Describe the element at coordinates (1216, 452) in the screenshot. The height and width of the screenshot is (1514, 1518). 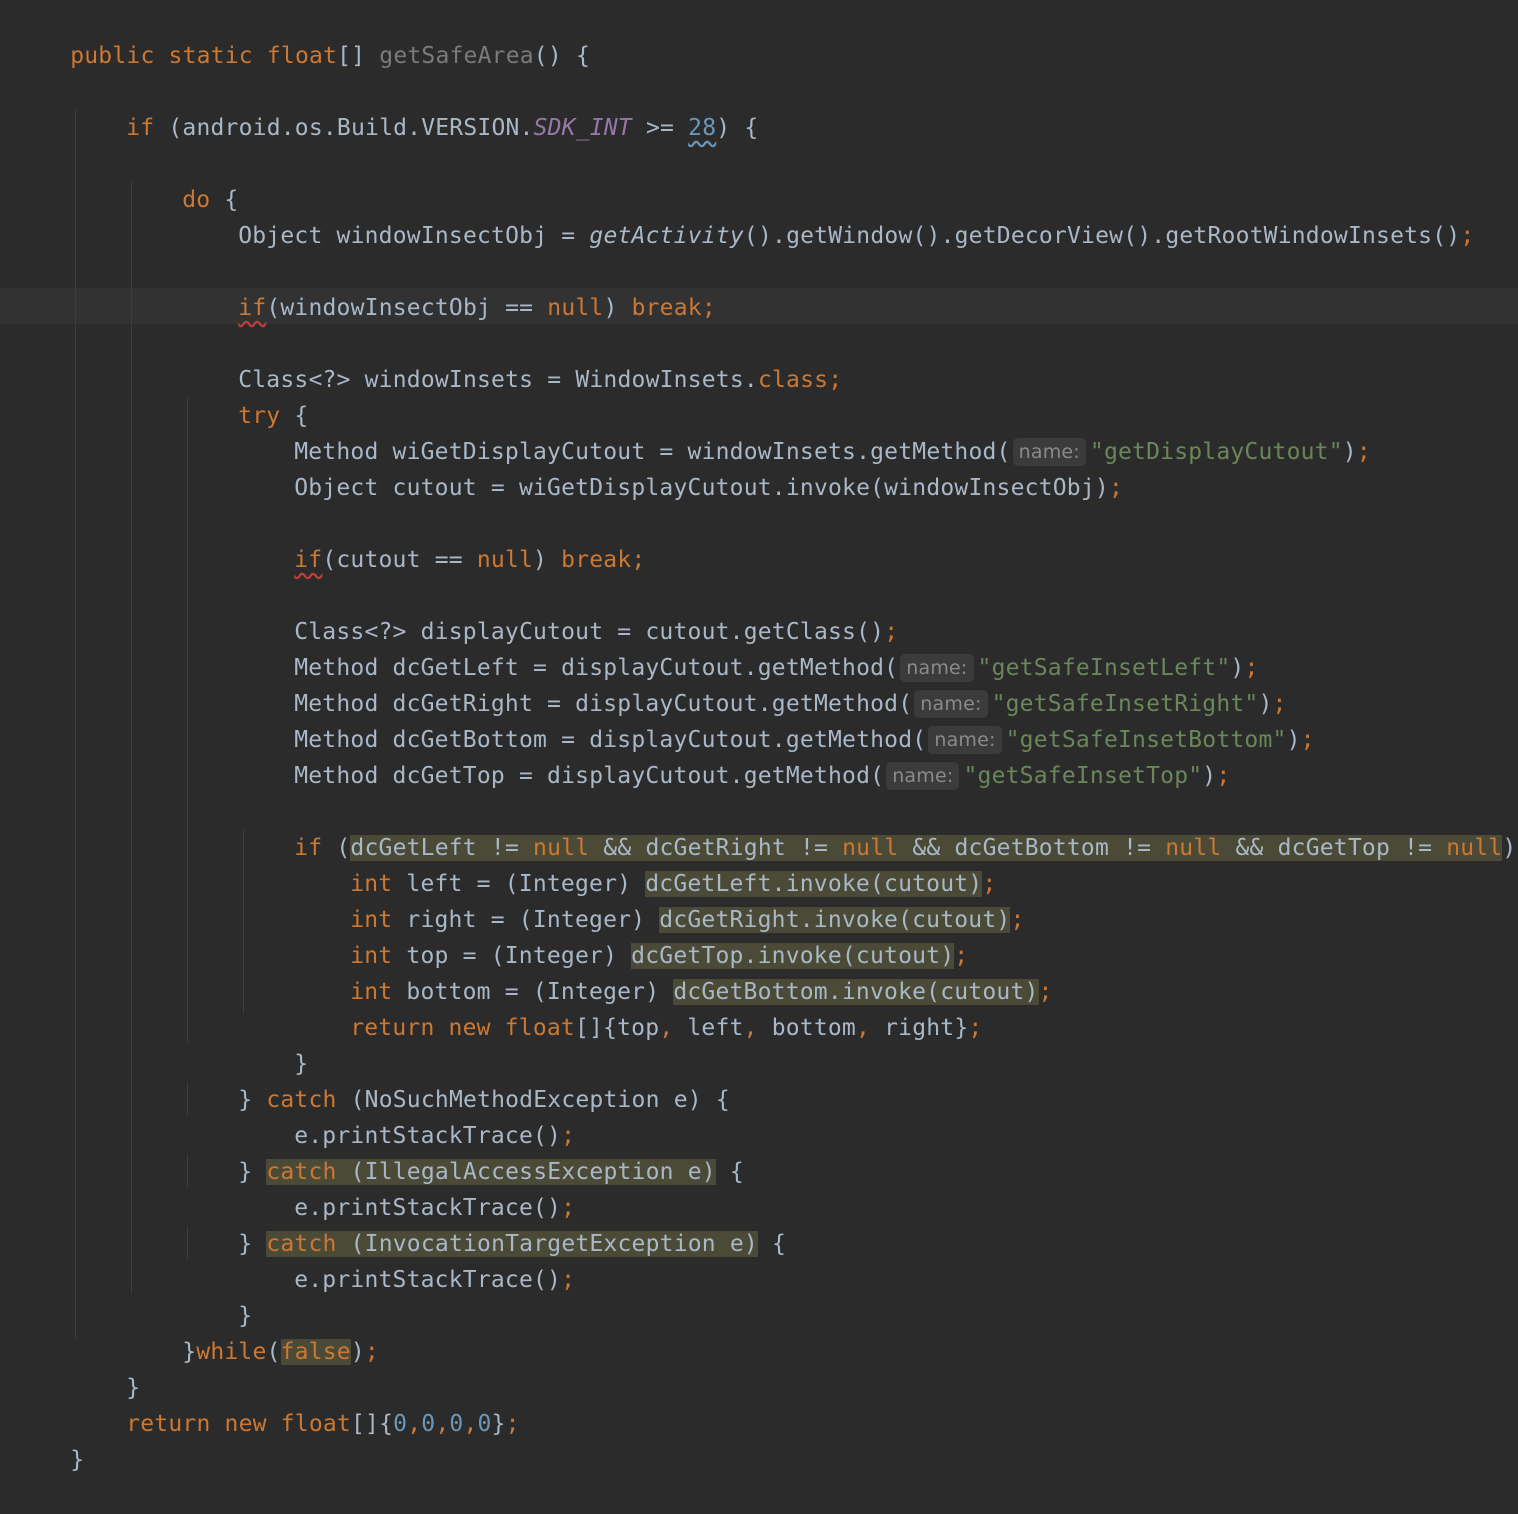
I see `string-literal: "getDisplayCutout"` at that location.